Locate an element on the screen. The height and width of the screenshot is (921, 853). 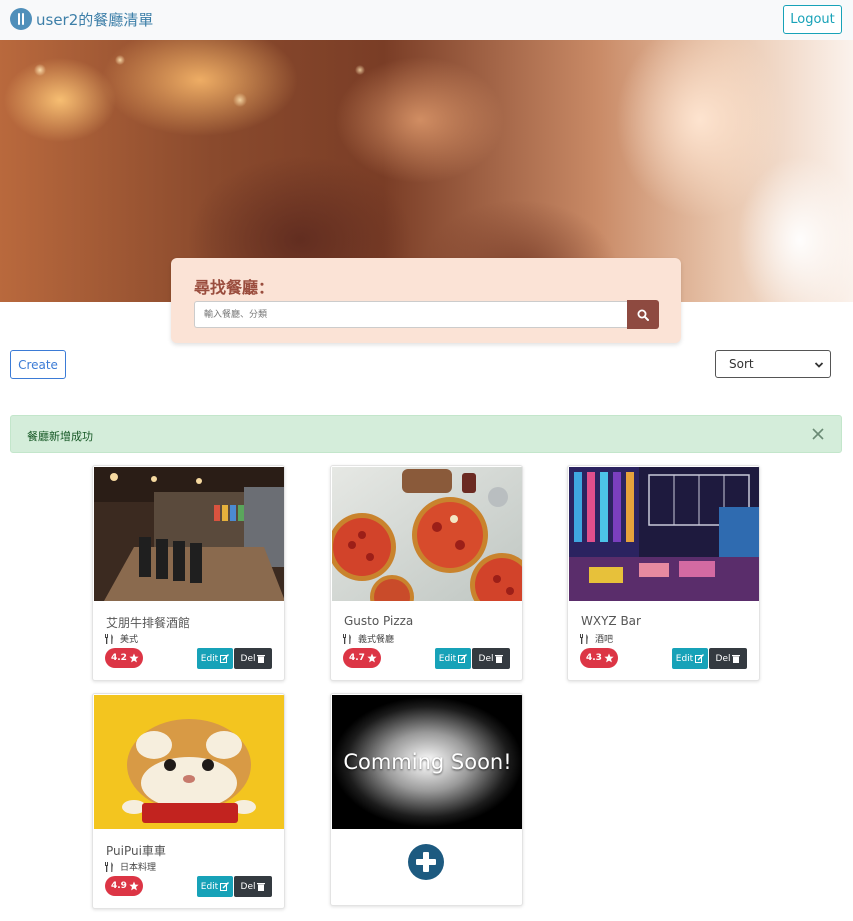
restaurant-category: 美式 is located at coordinates (121, 638).